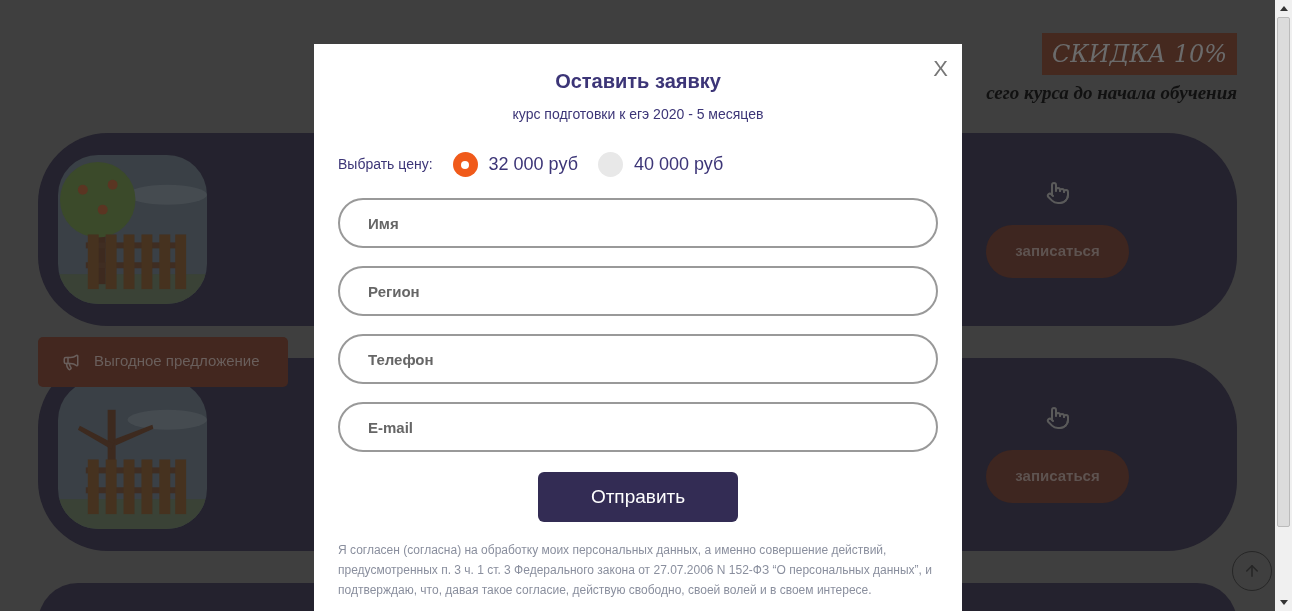 This screenshot has height=611, width=1292. Describe the element at coordinates (638, 114) in the screenshot. I see `modal-subtitle: курс подготовки к егэ 2020 - 5 месяцев` at that location.